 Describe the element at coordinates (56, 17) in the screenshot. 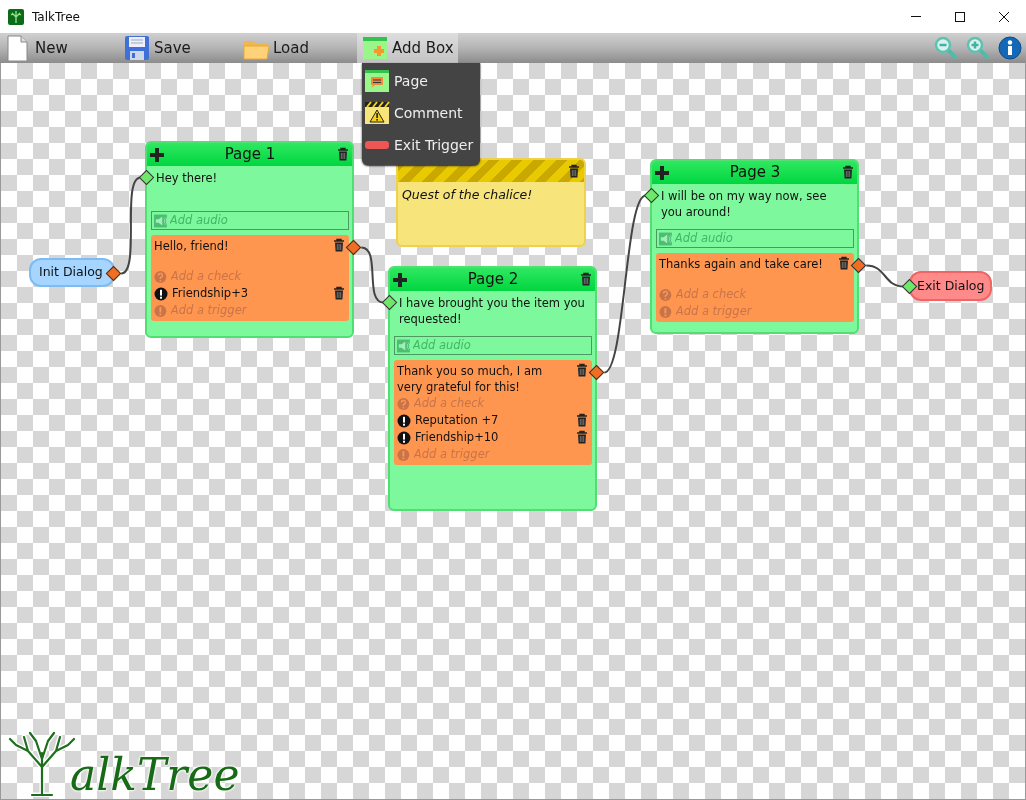

I see `window-title: TalkTree` at that location.